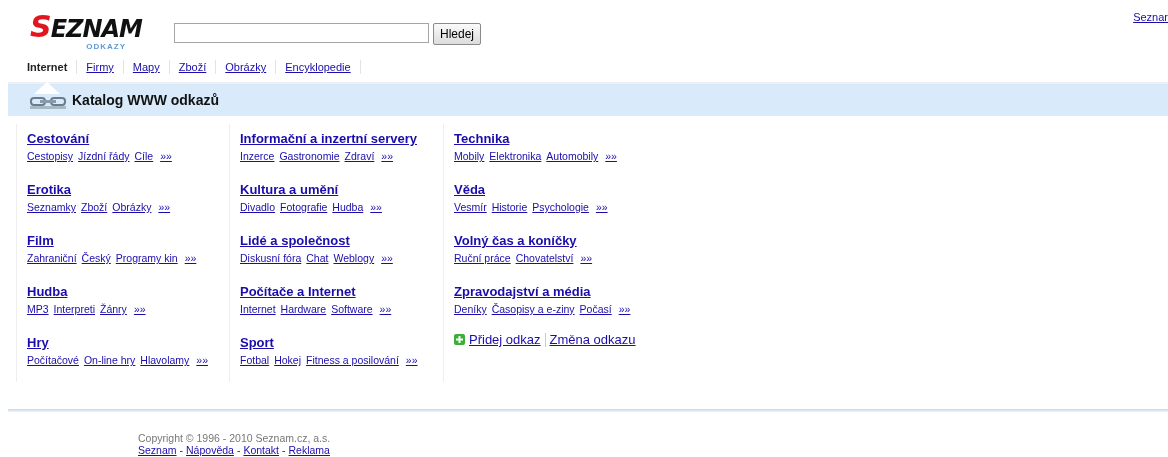 The height and width of the screenshot is (457, 1168). Describe the element at coordinates (258, 309) in the screenshot. I see `subcategory-link: Internet` at that location.